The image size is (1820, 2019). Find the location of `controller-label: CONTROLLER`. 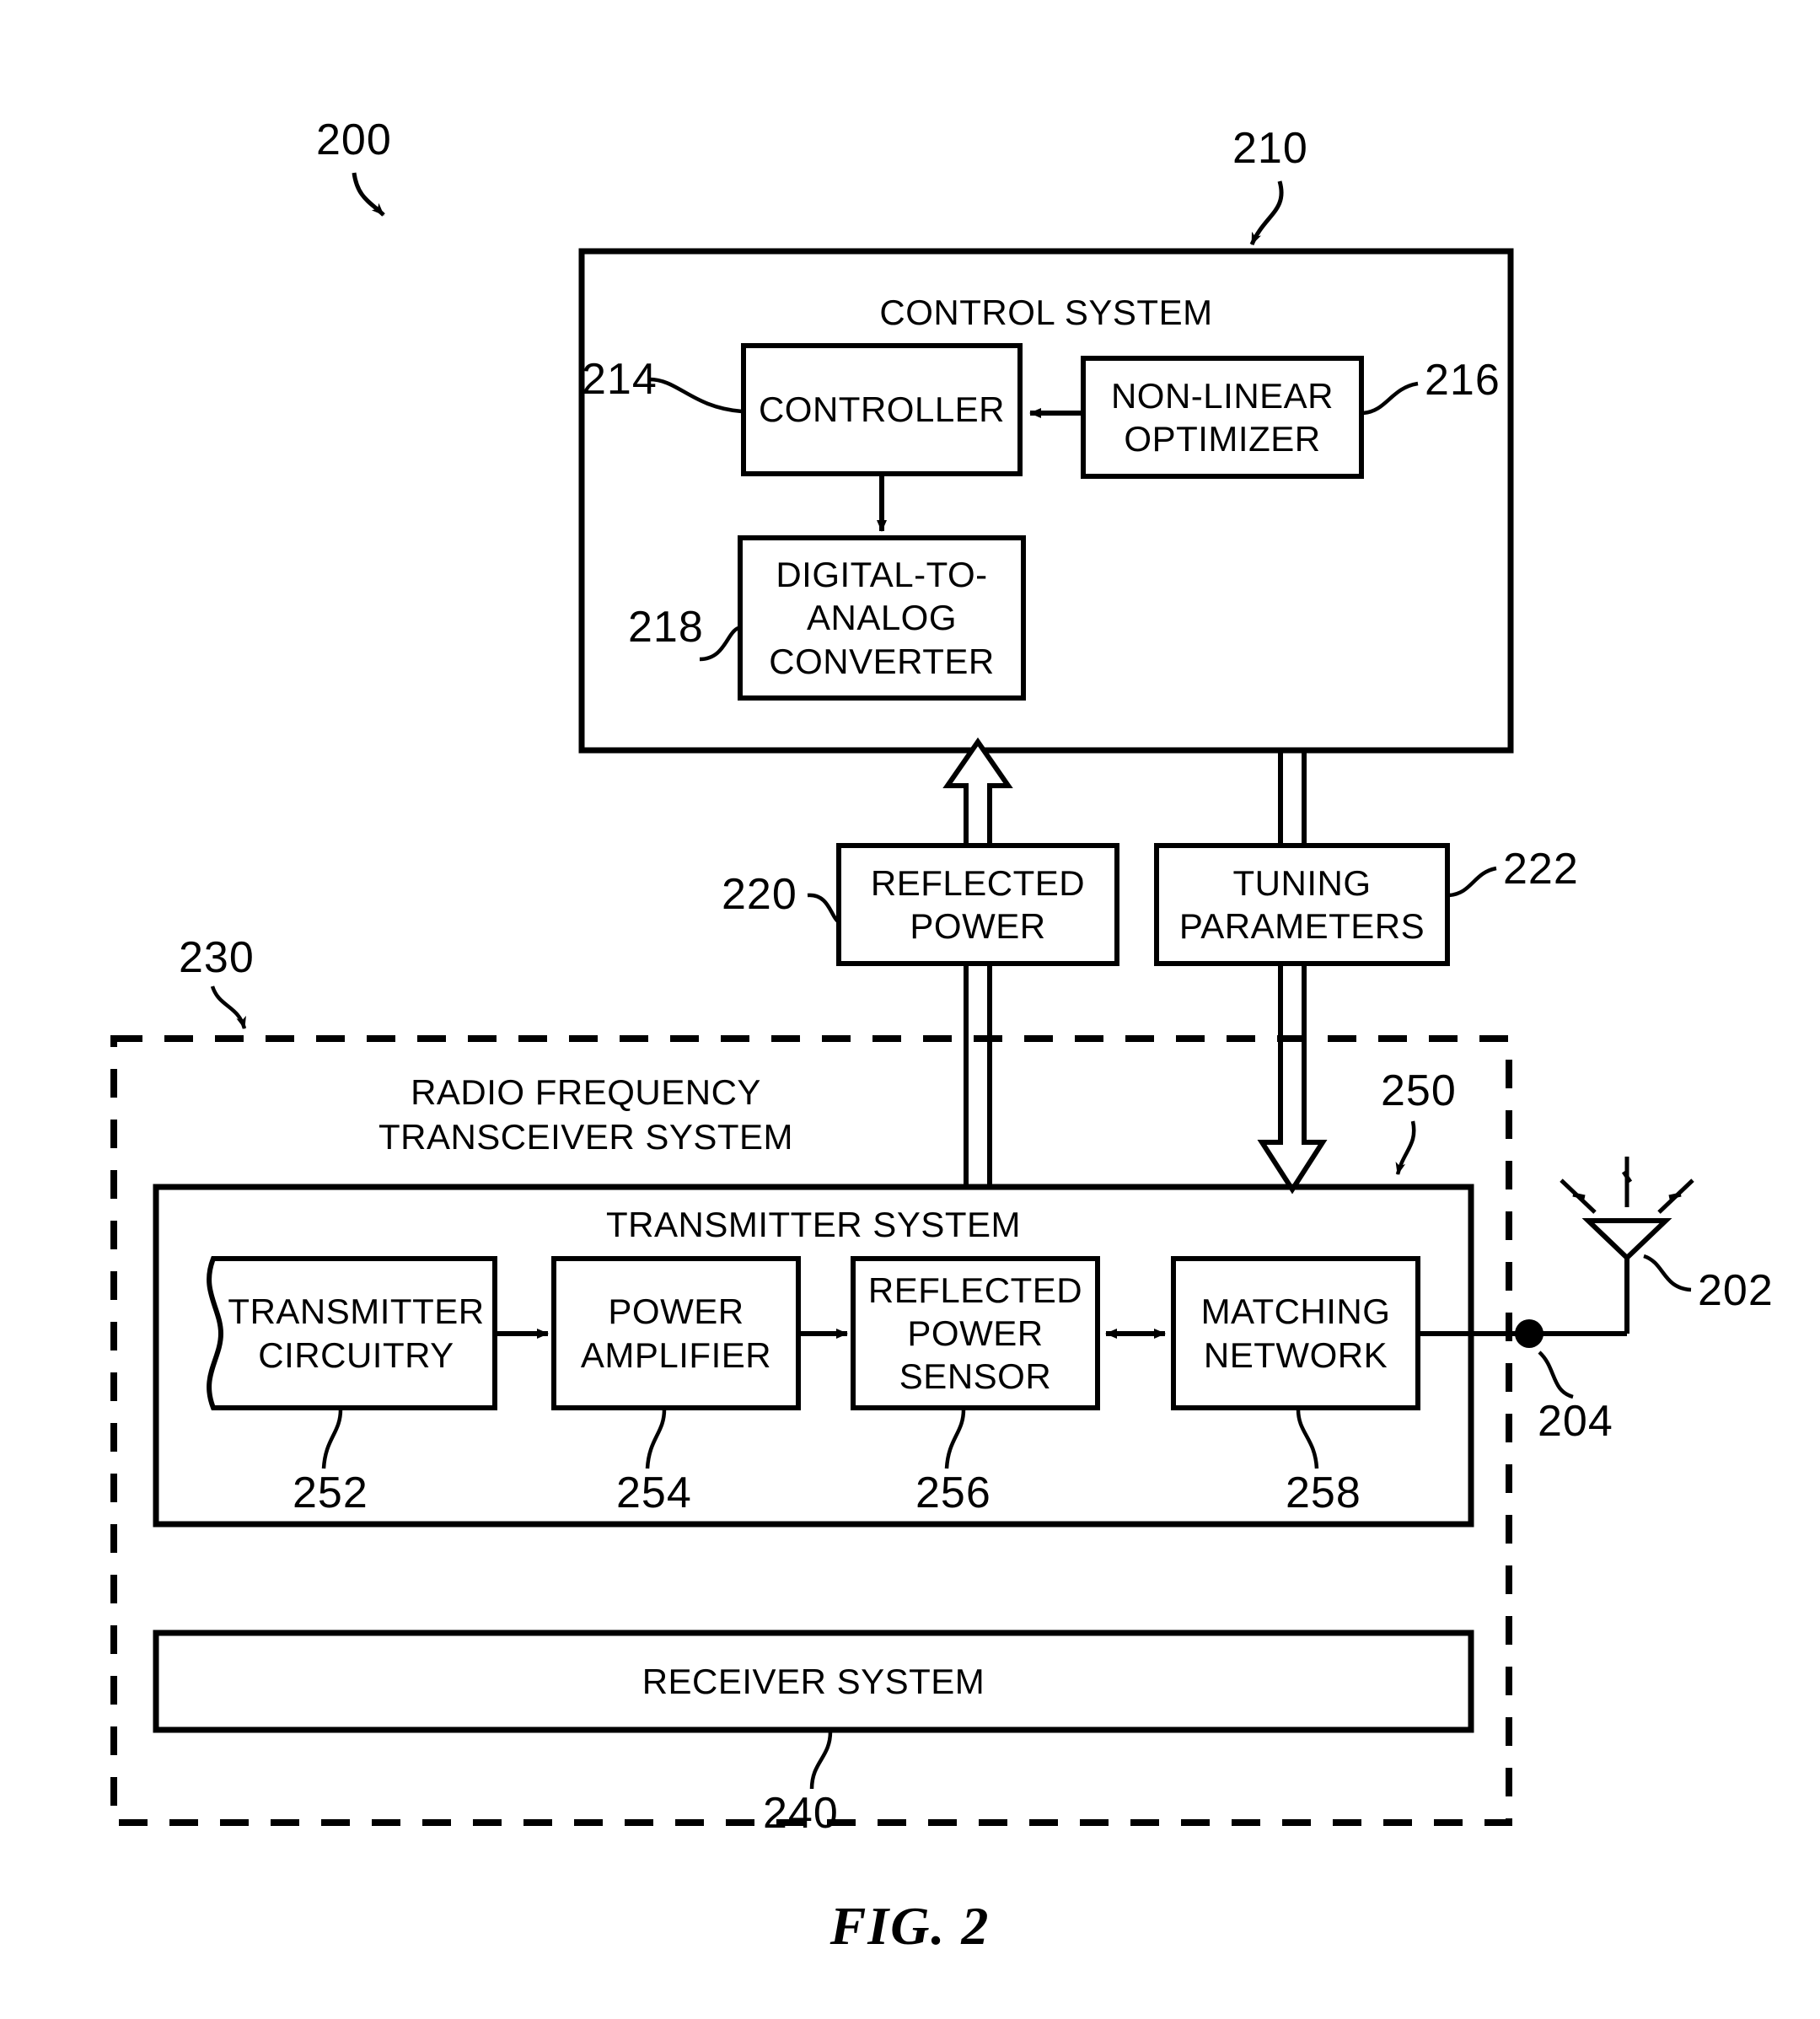

controller-label: CONTROLLER is located at coordinates (882, 409).